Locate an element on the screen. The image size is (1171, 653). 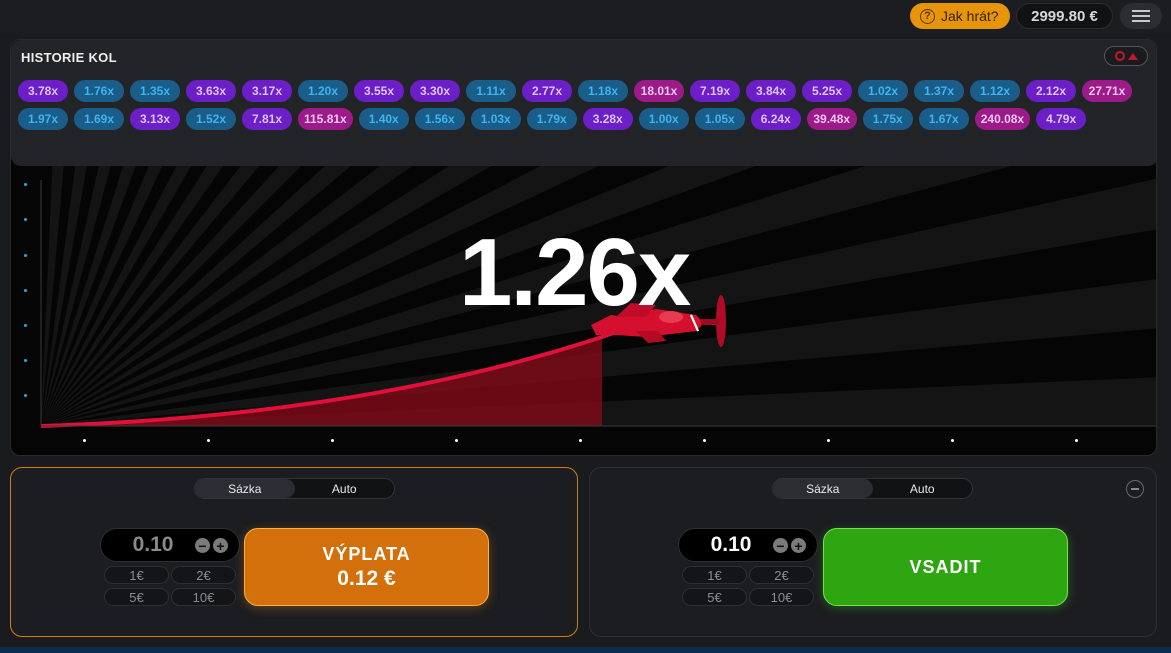
history-chip: 3.13x is located at coordinates (155, 119).